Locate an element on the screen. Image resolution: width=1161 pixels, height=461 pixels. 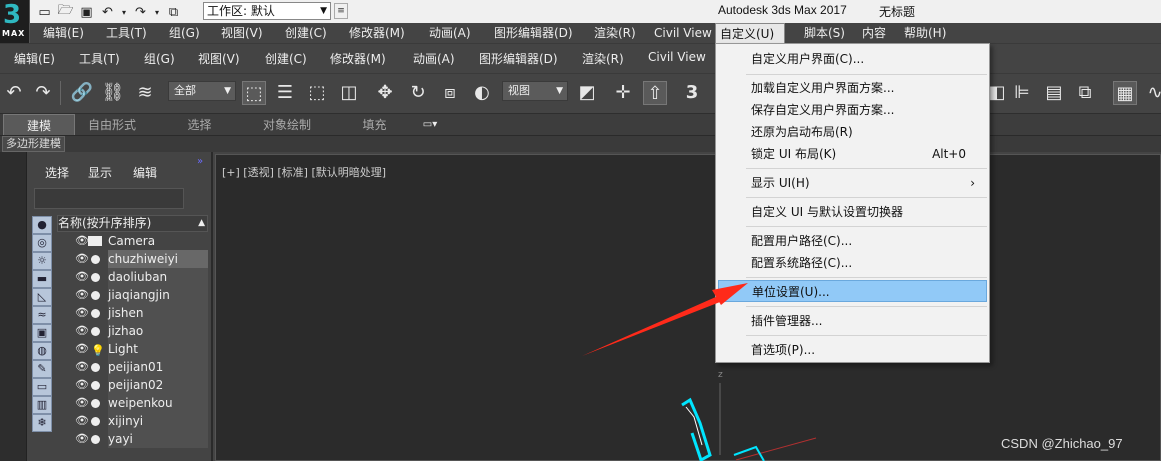
menu-modifiers: 修改器(M) is located at coordinates (377, 33).